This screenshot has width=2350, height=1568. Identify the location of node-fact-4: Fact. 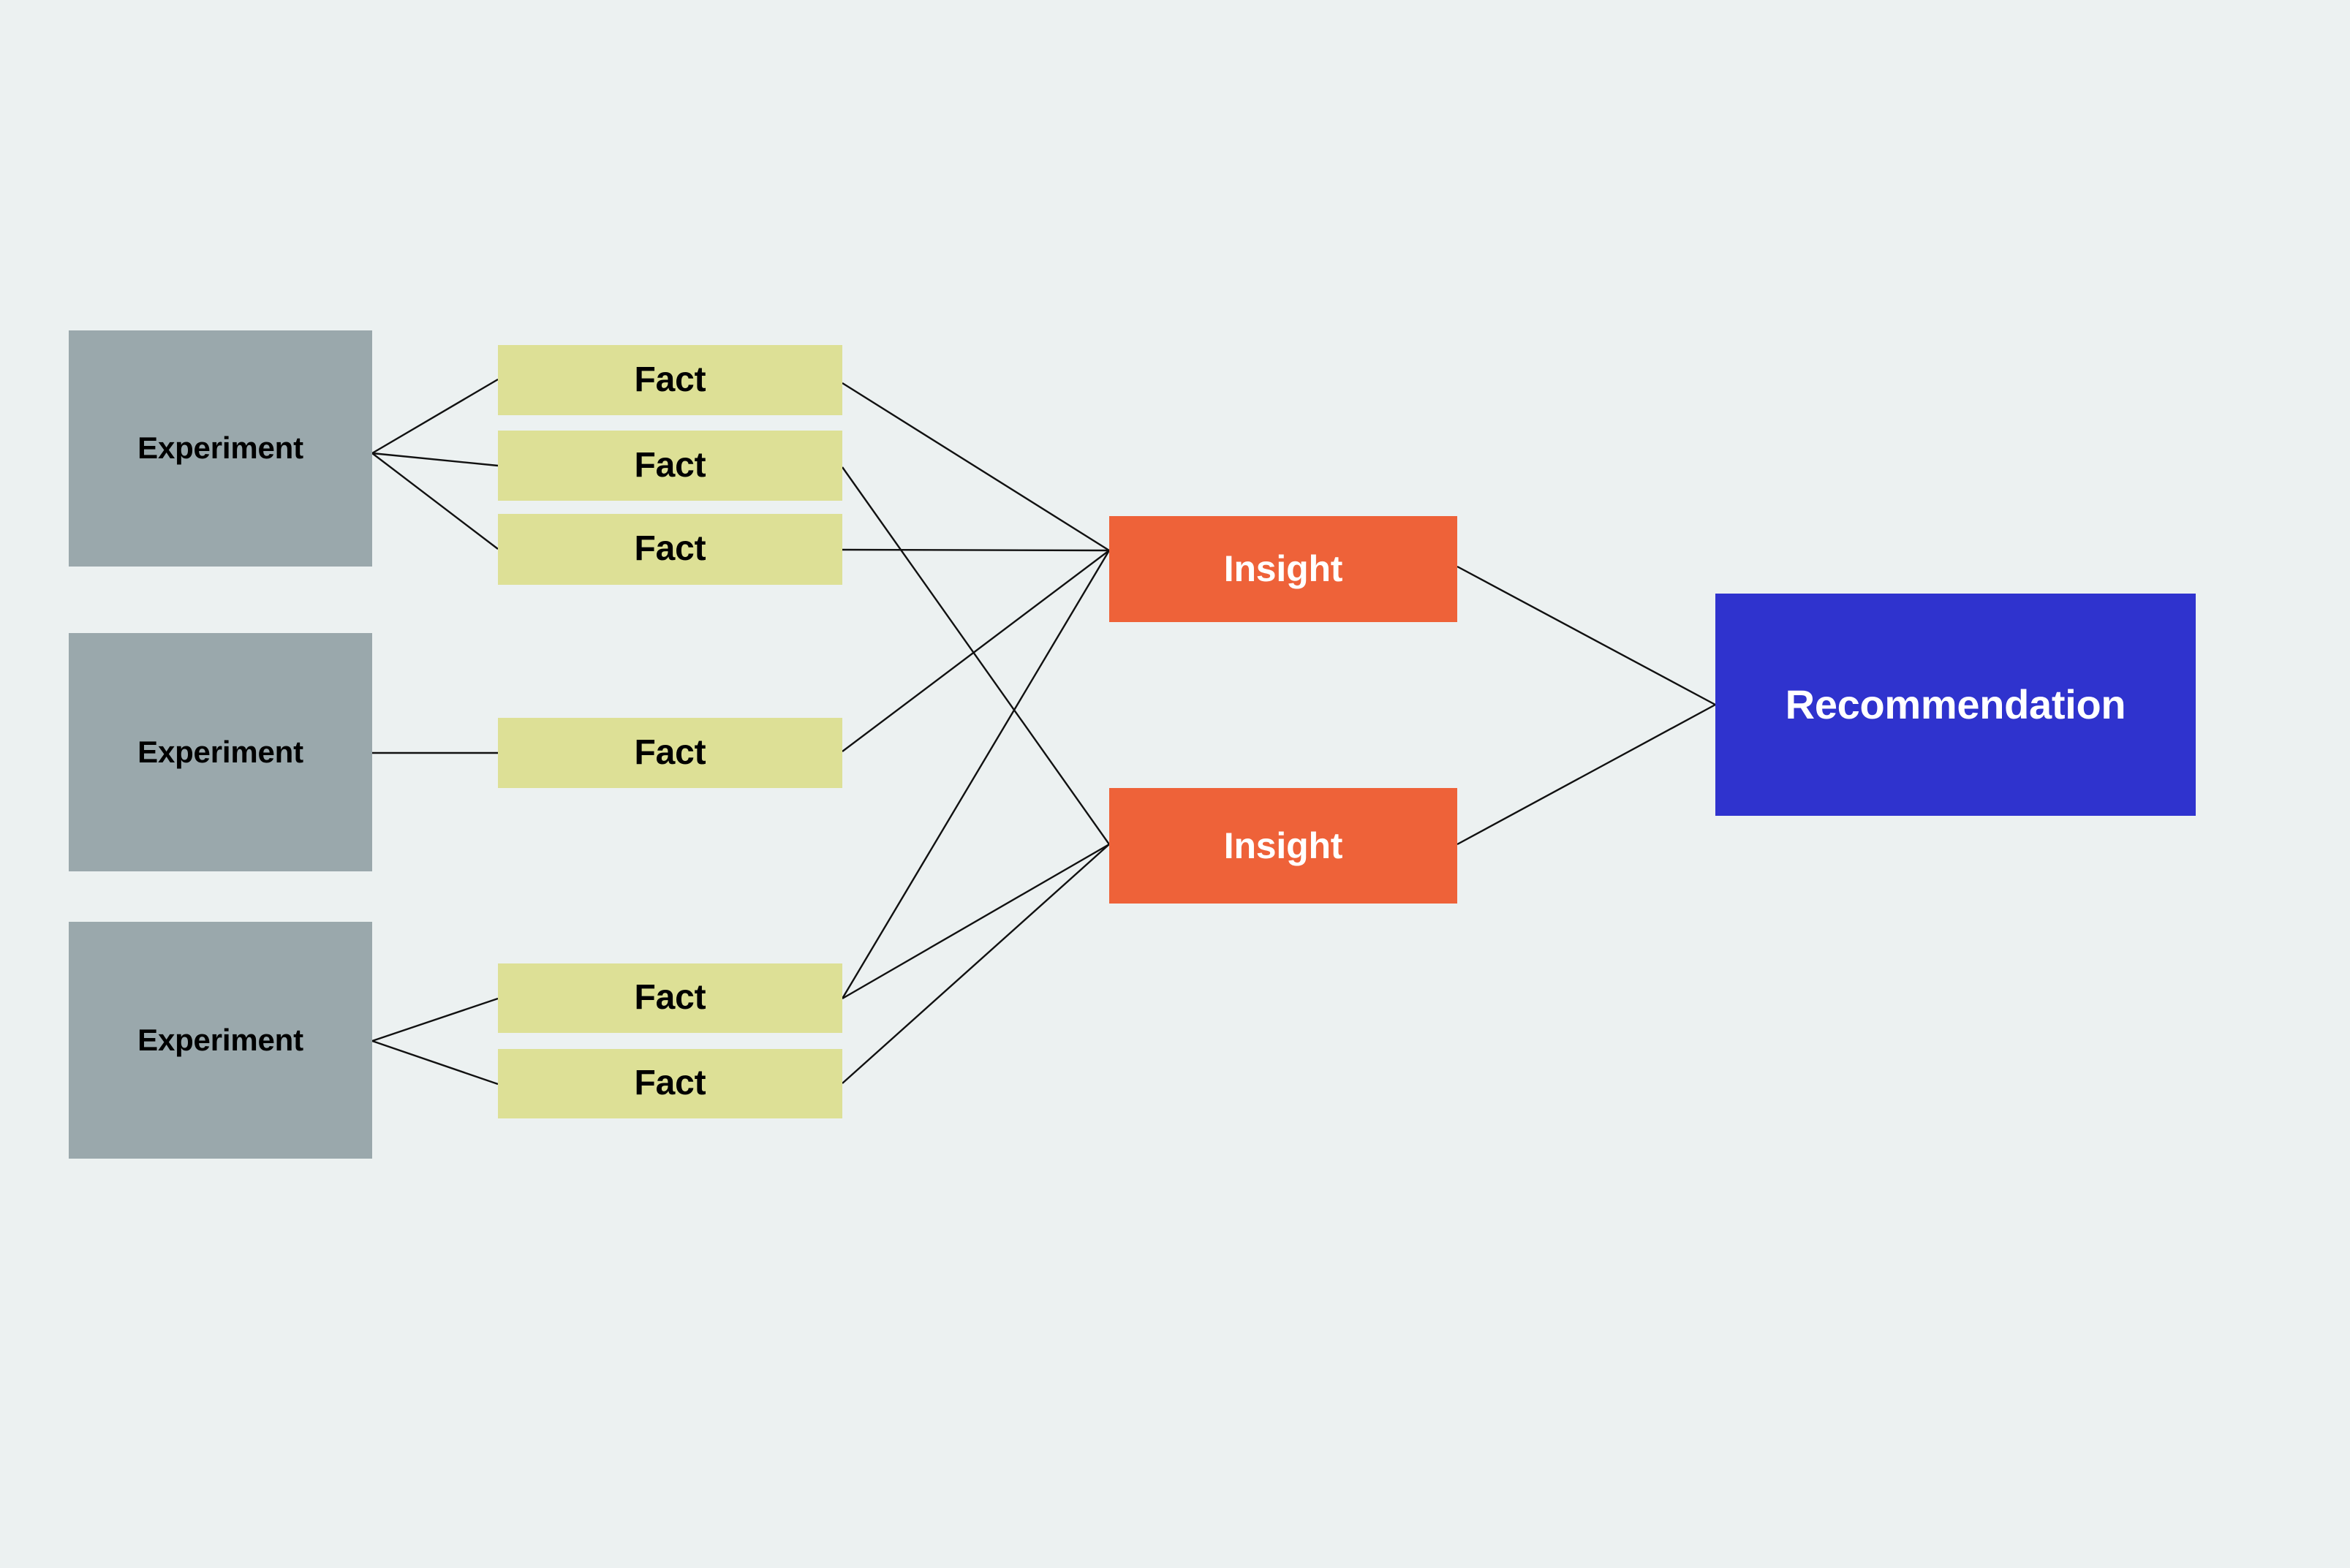
(670, 753).